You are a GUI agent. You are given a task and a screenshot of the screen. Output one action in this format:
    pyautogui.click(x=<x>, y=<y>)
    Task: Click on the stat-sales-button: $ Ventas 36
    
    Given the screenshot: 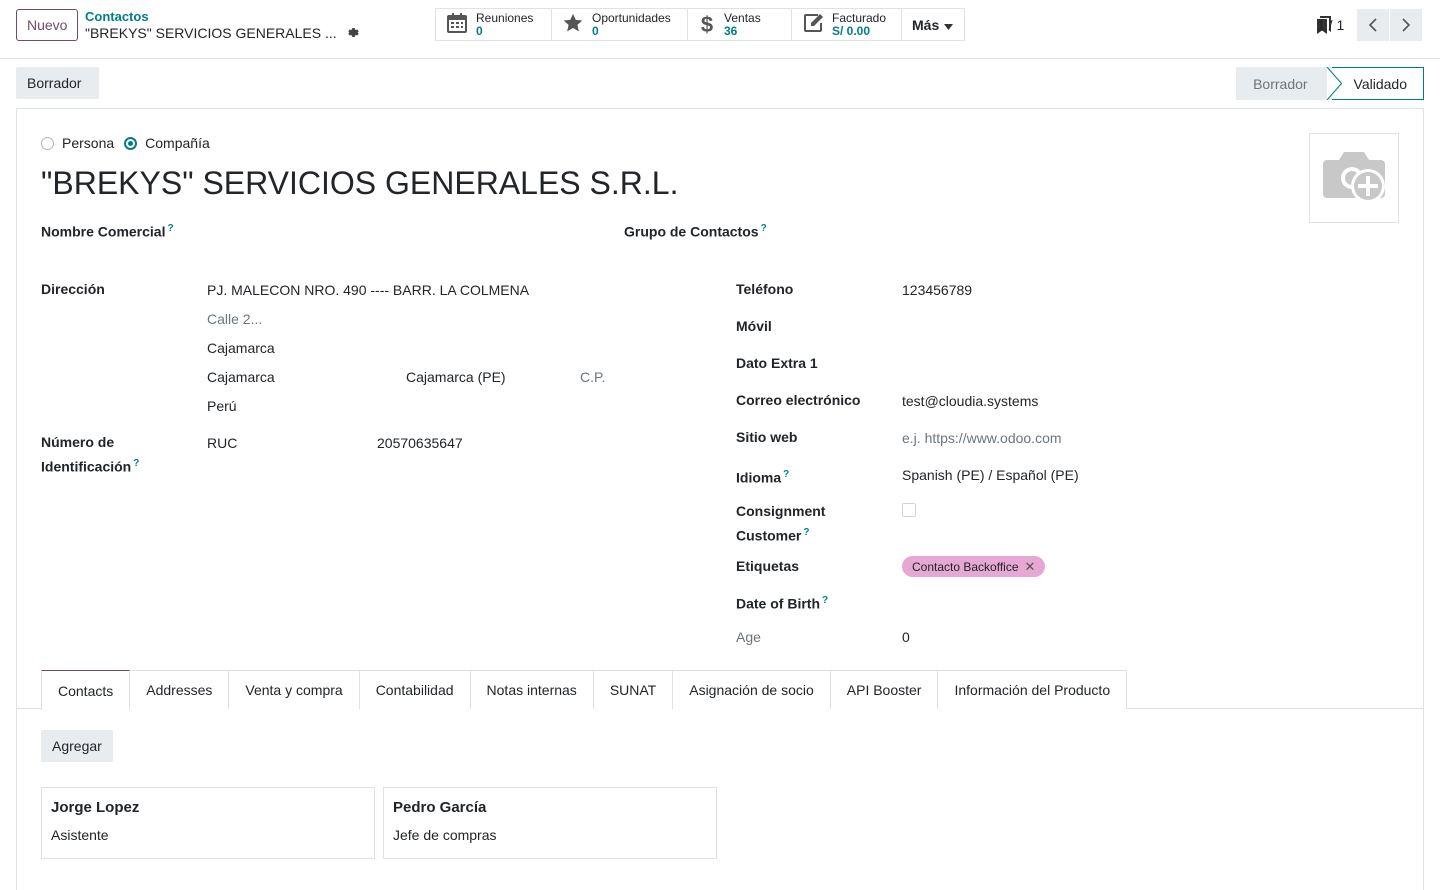 What is the action you would take?
    pyautogui.click(x=740, y=24)
    